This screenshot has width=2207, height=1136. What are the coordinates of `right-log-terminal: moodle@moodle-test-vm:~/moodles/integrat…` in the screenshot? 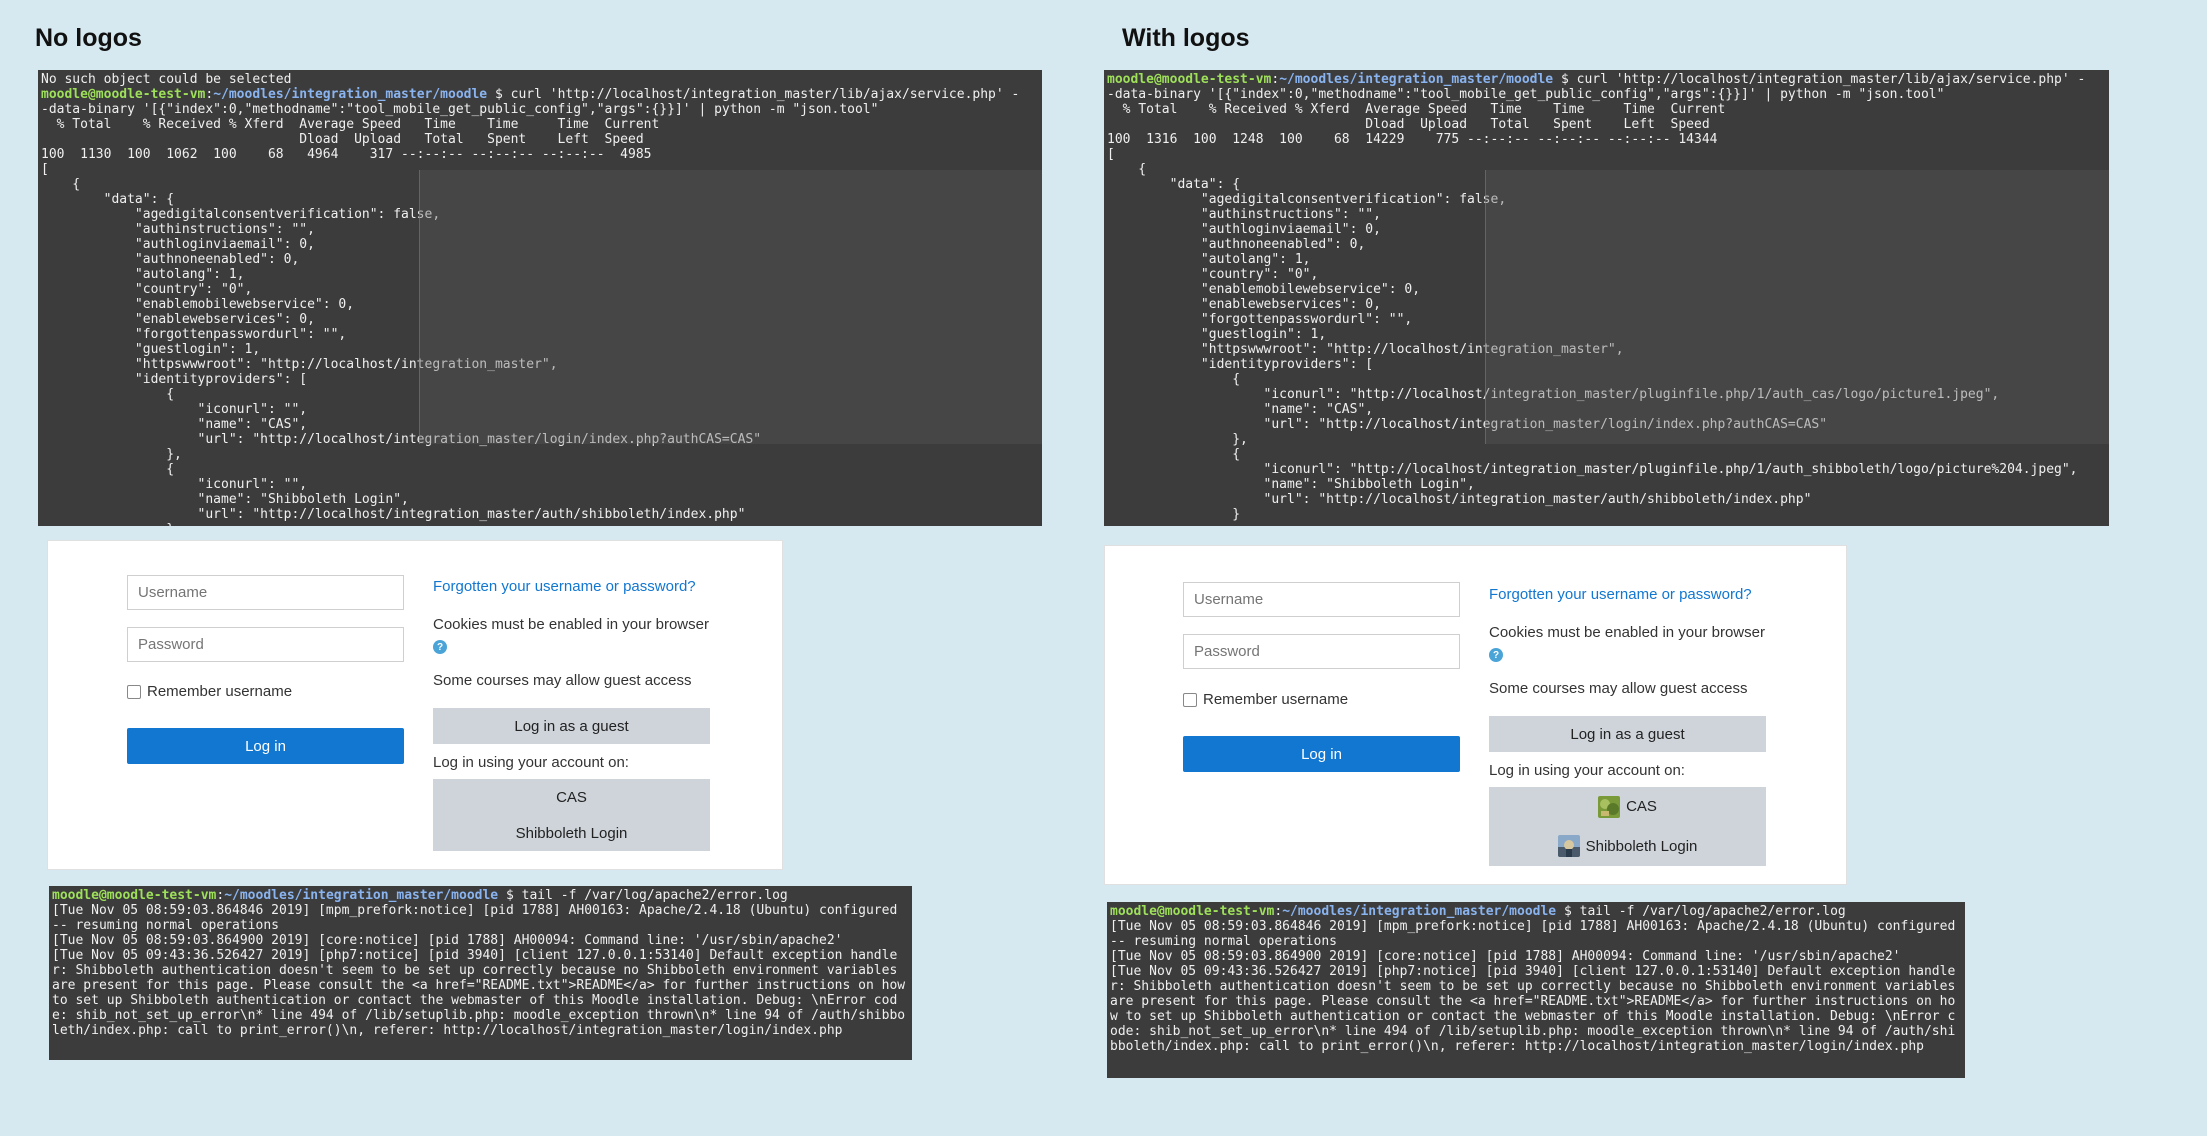 It's located at (1536, 990).